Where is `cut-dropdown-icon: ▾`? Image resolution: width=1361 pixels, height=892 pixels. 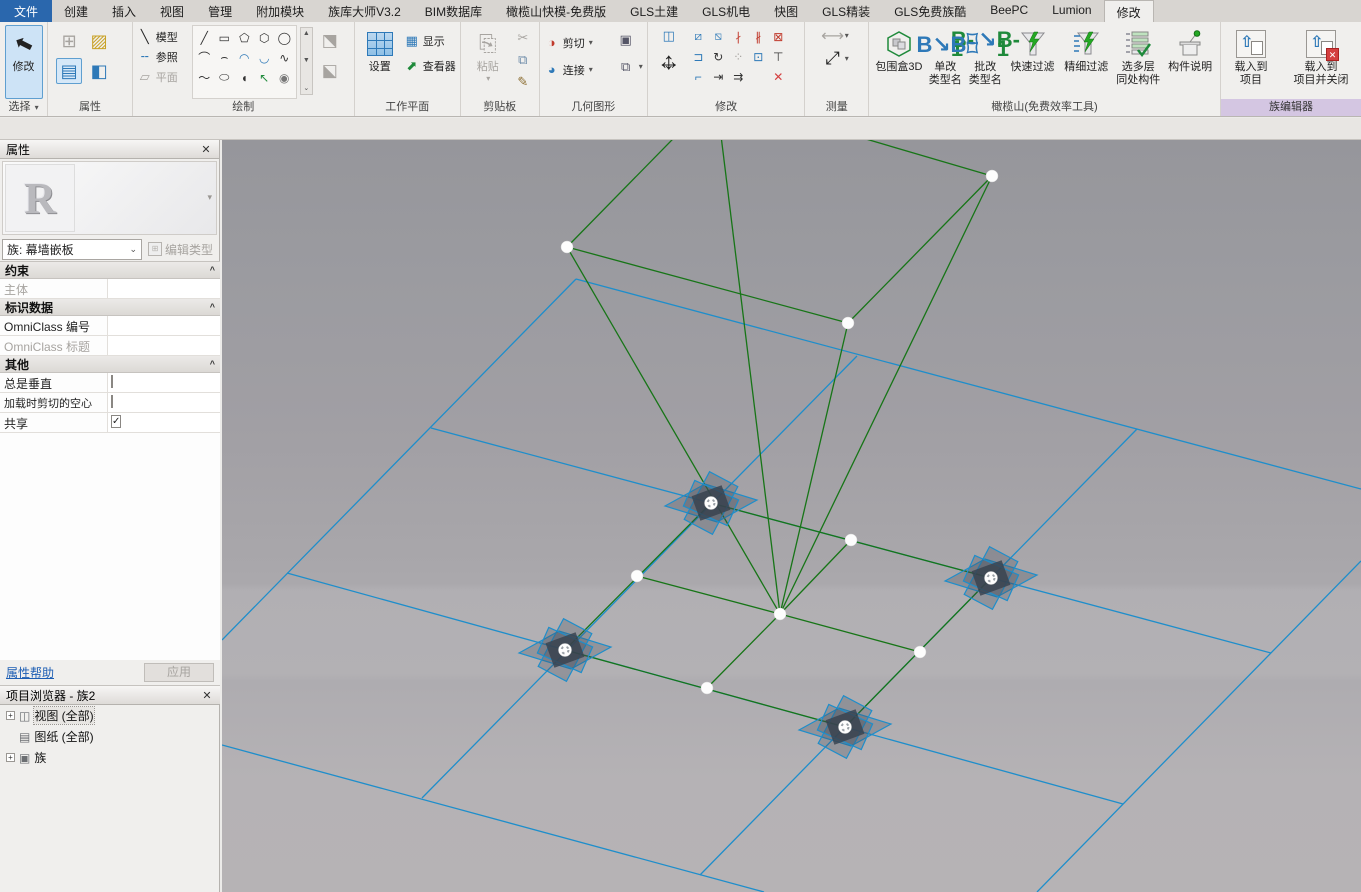 cut-dropdown-icon: ▾ is located at coordinates (591, 42).